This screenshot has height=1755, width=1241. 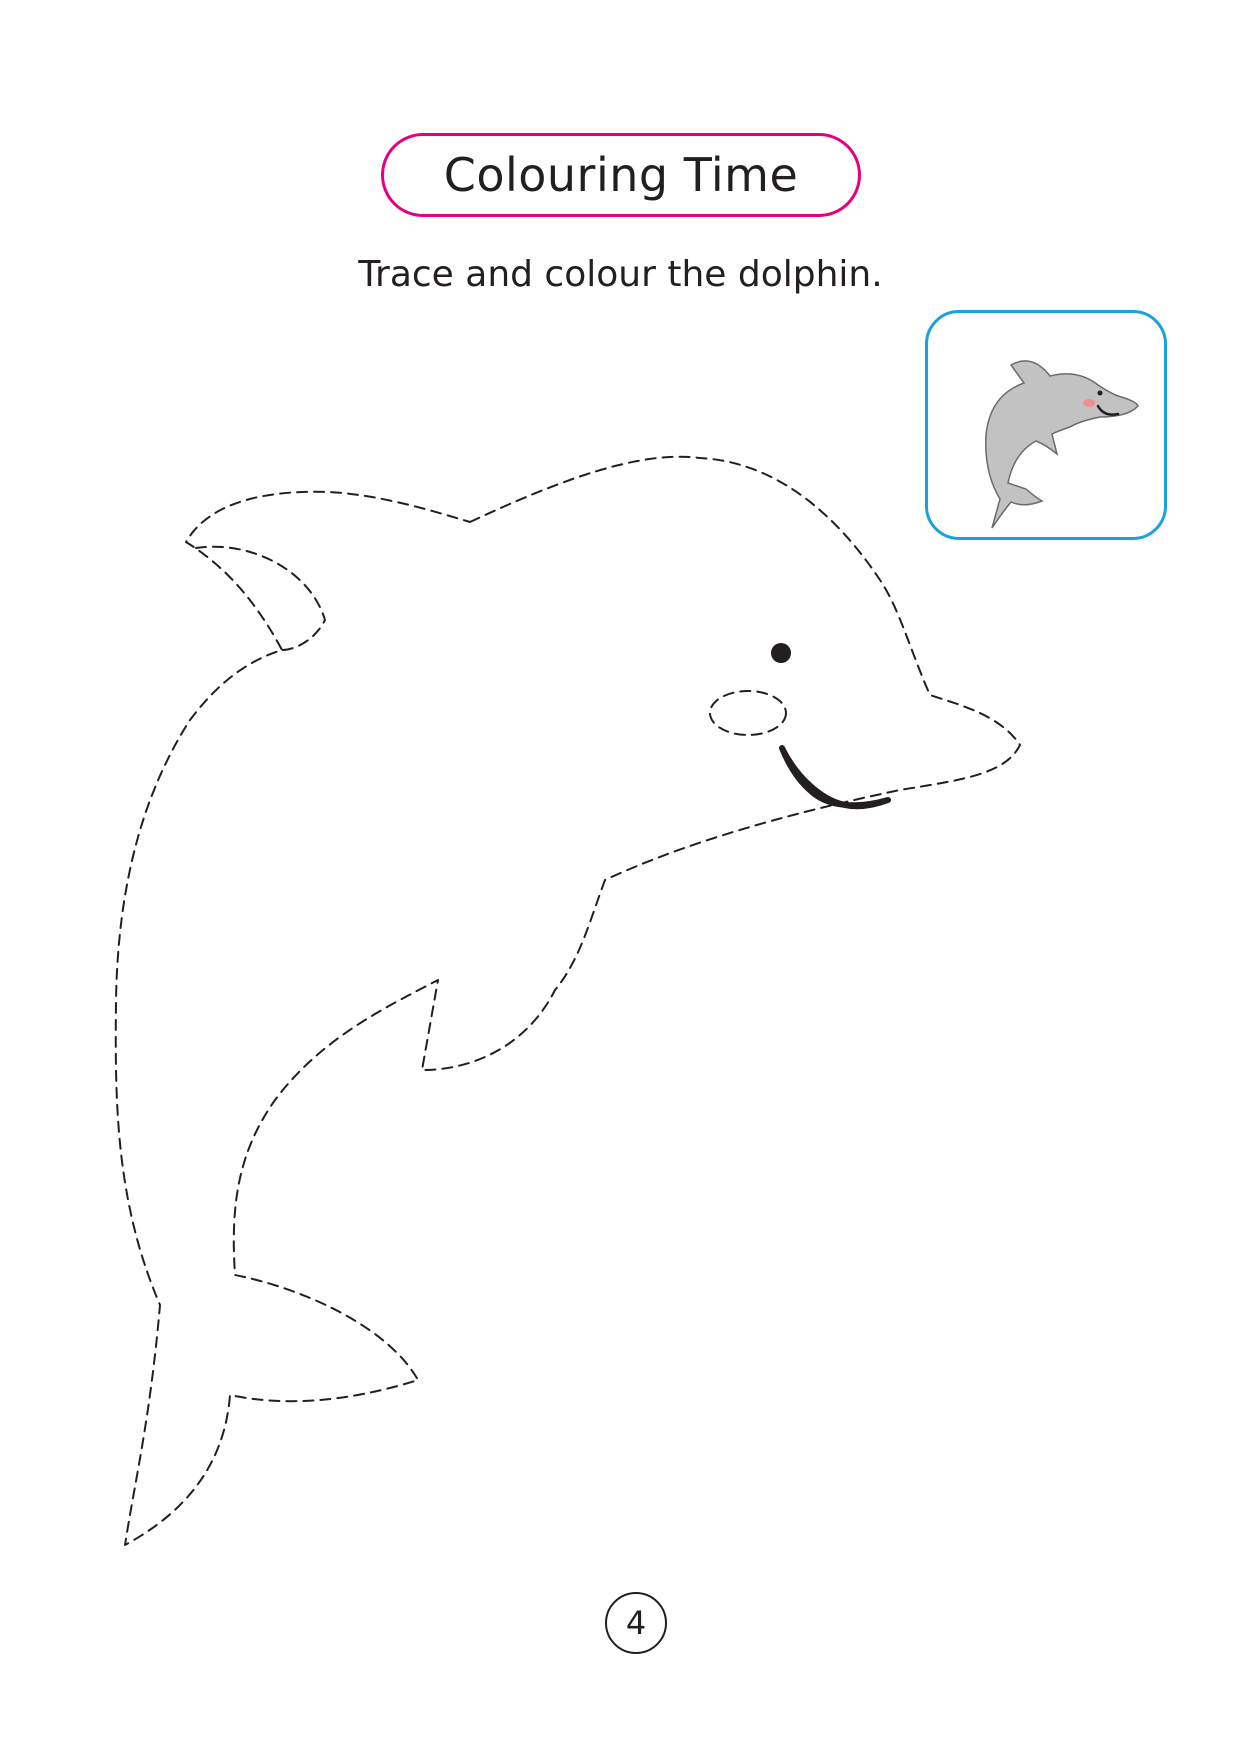 I want to click on page-number-text: 4, so click(x=636, y=1623).